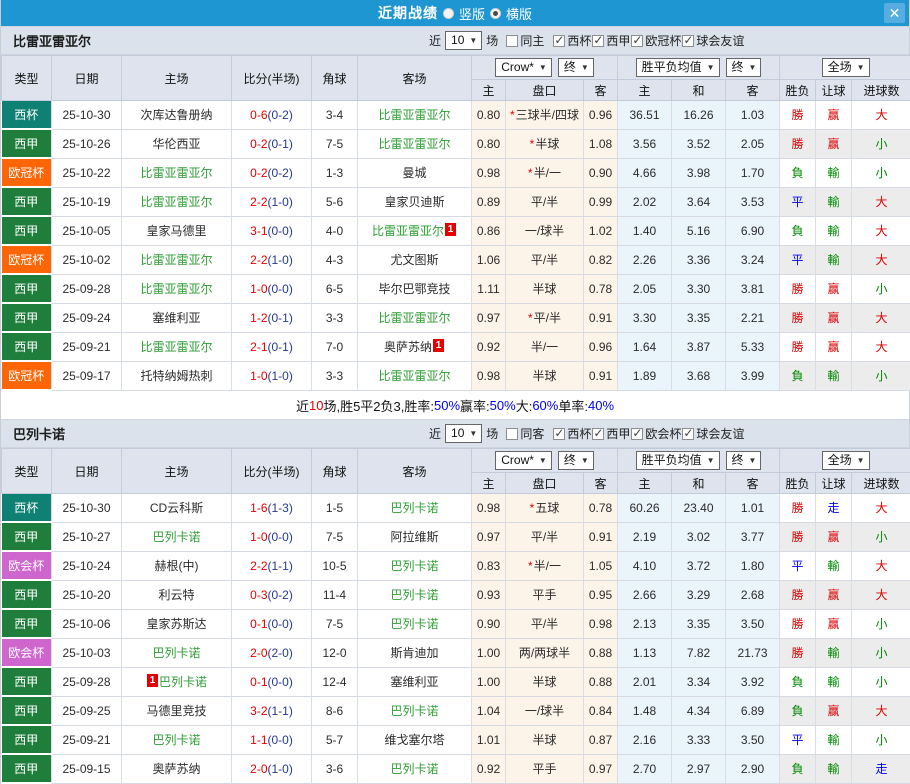  I want to click on full-time-score: 2-2, so click(258, 202).